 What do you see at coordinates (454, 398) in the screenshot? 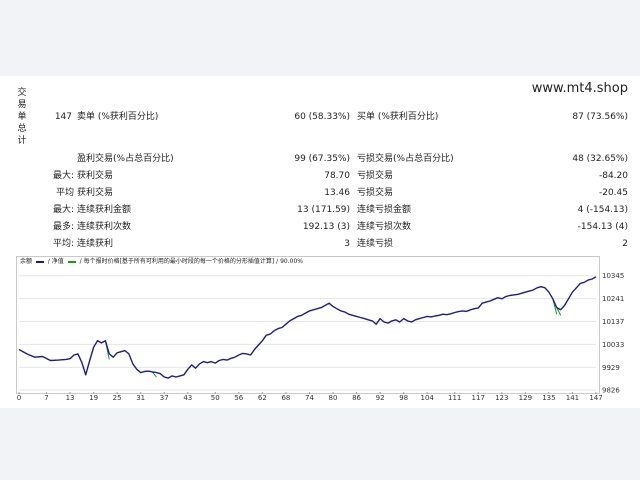
I see `x-tick-label: 111` at bounding box center [454, 398].